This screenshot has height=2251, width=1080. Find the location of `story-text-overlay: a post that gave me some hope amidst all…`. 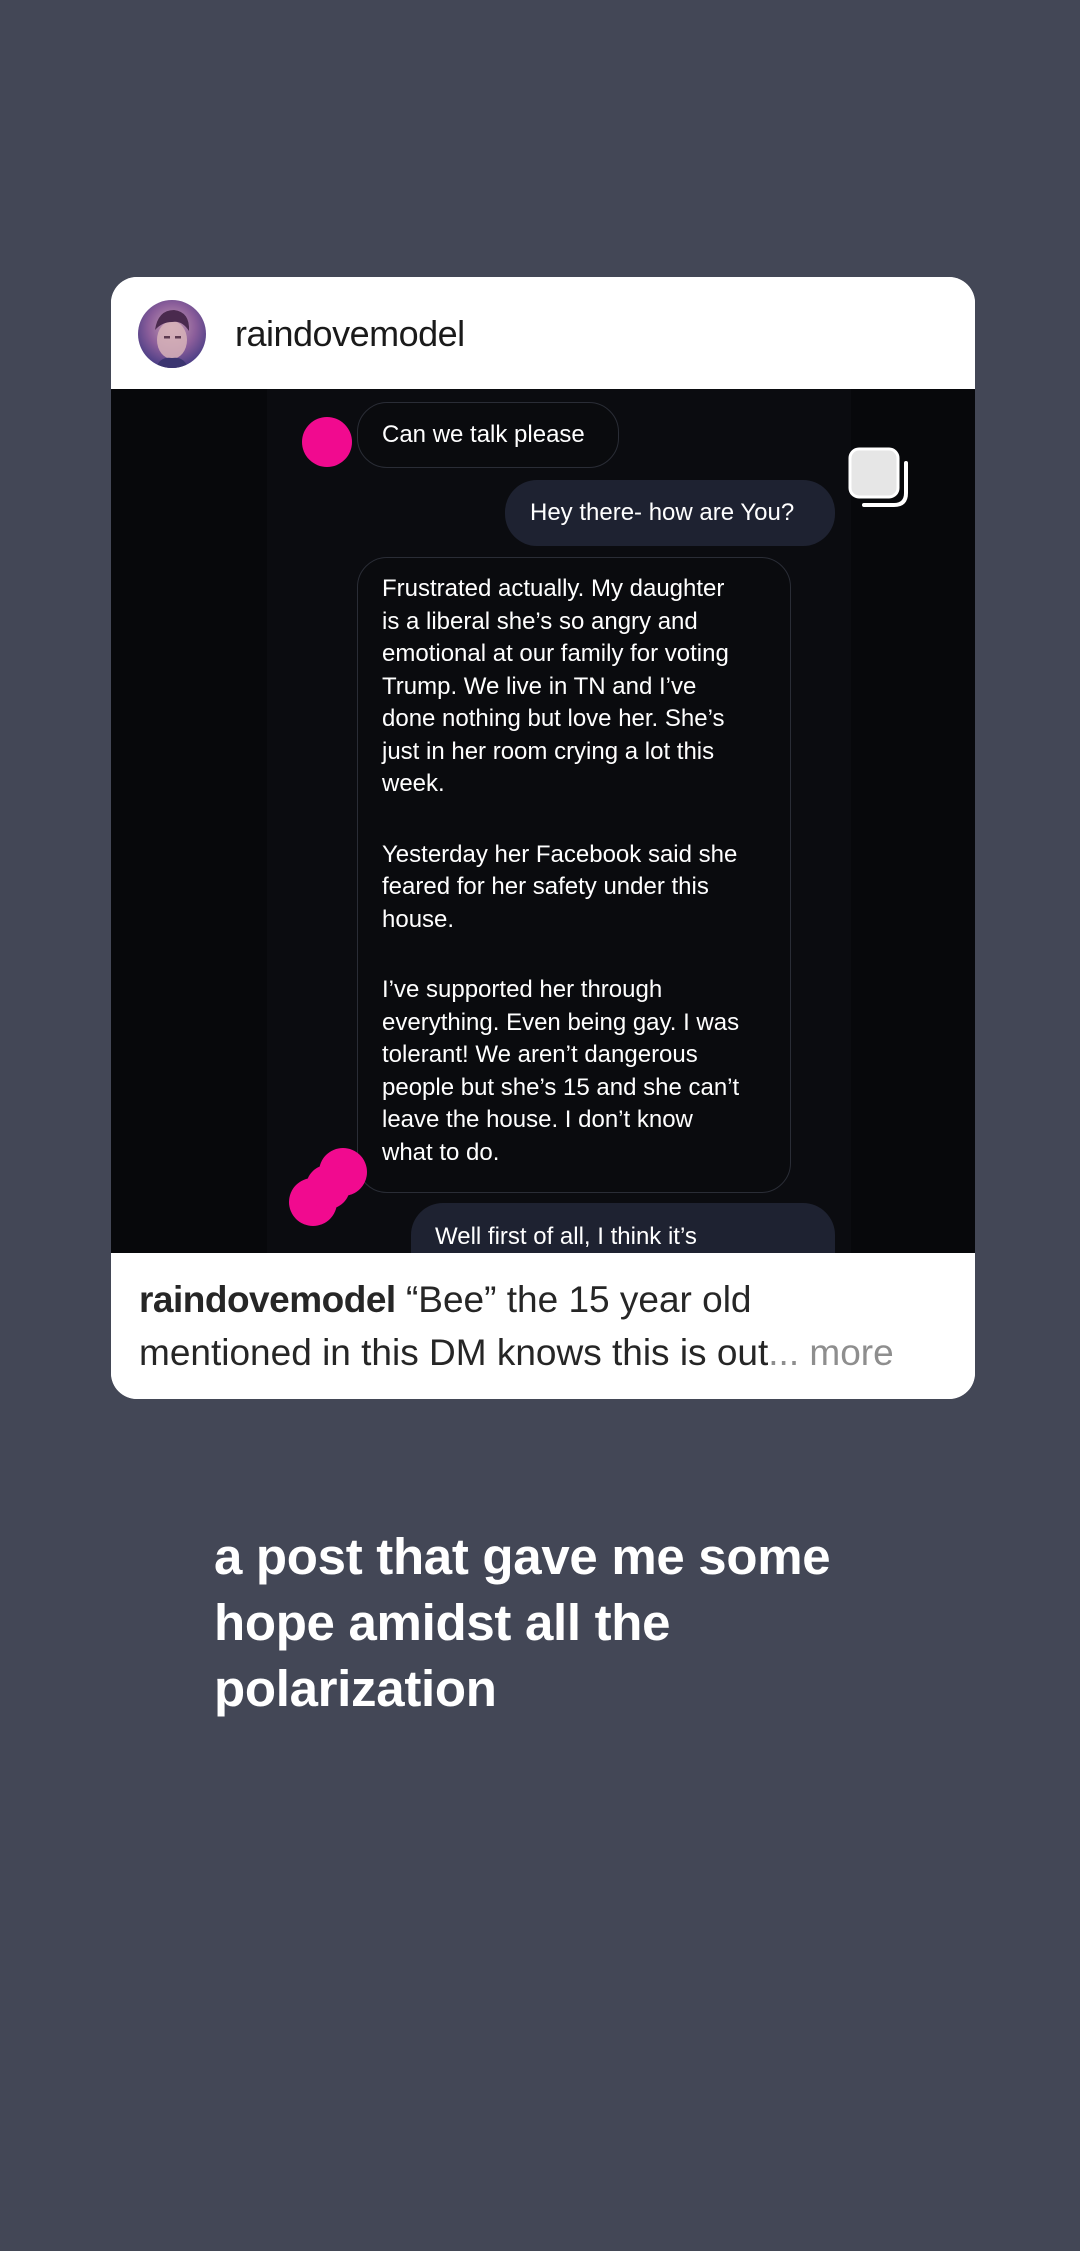

story-text-overlay: a post that gave me some hope amidst all… is located at coordinates (574, 1623).